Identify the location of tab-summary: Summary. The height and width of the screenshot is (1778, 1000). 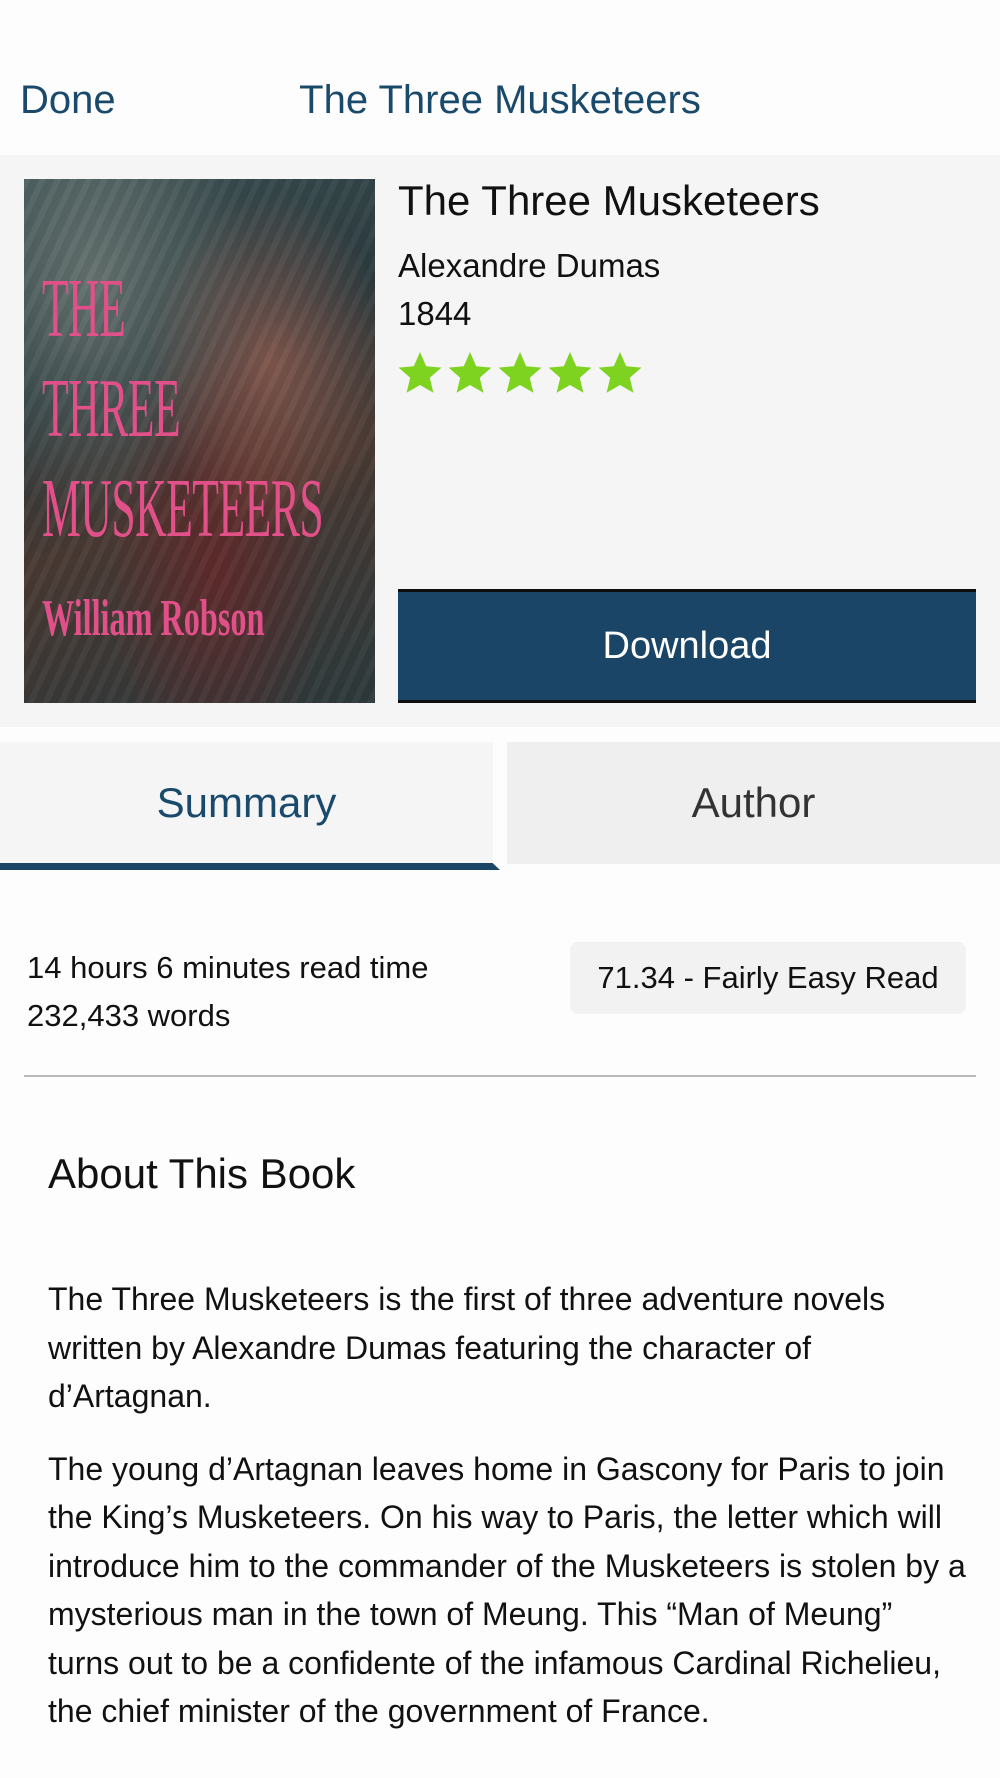
(246, 803).